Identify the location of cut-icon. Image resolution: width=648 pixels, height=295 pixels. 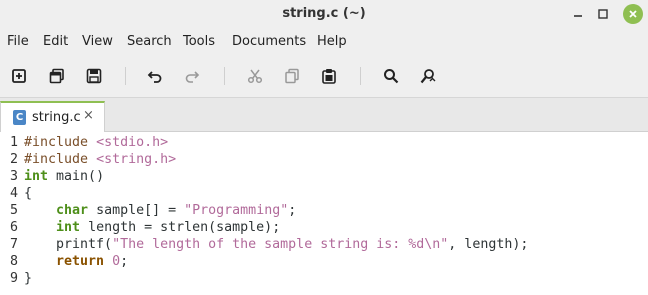
(255, 76).